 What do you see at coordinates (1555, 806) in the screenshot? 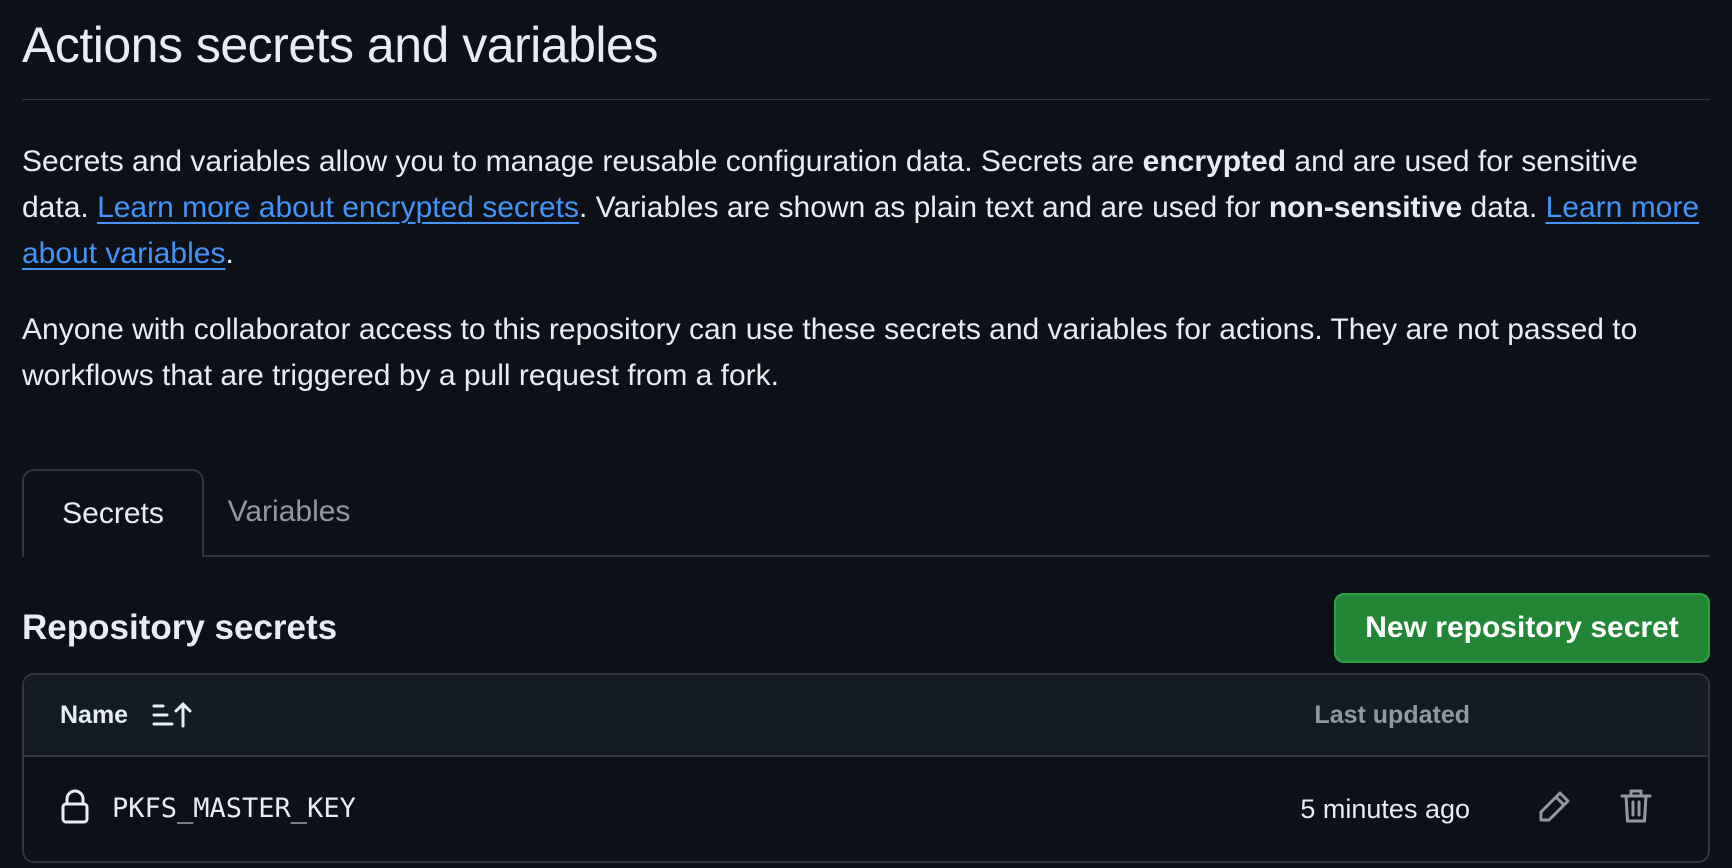
I see `pencil-icon` at bounding box center [1555, 806].